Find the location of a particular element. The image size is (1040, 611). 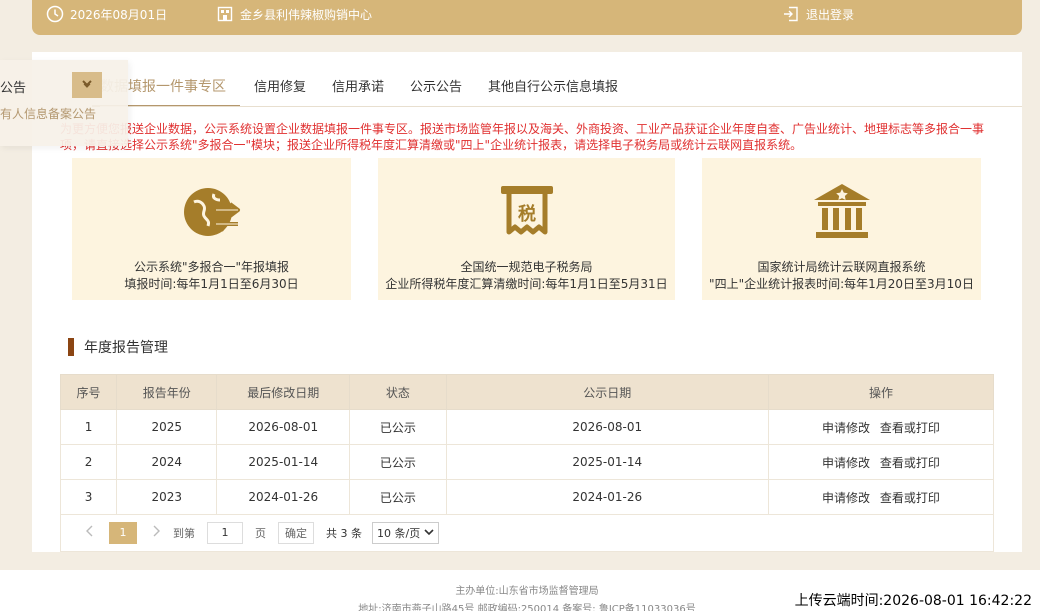

header-no: 序号 is located at coordinates (88, 392).